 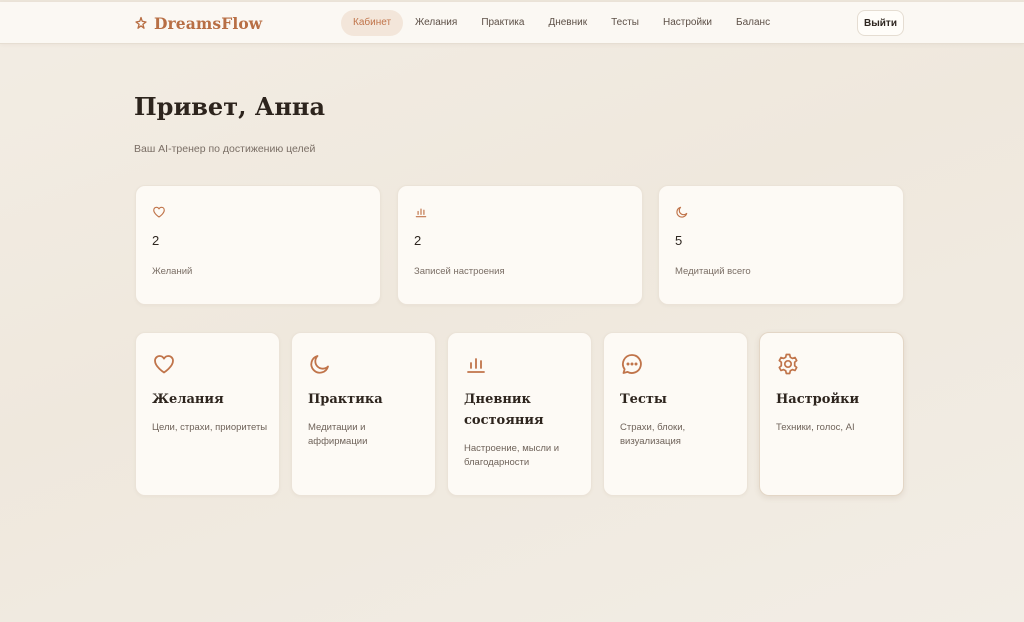 I want to click on stat-label: Медитаций всего, so click(x=713, y=271).